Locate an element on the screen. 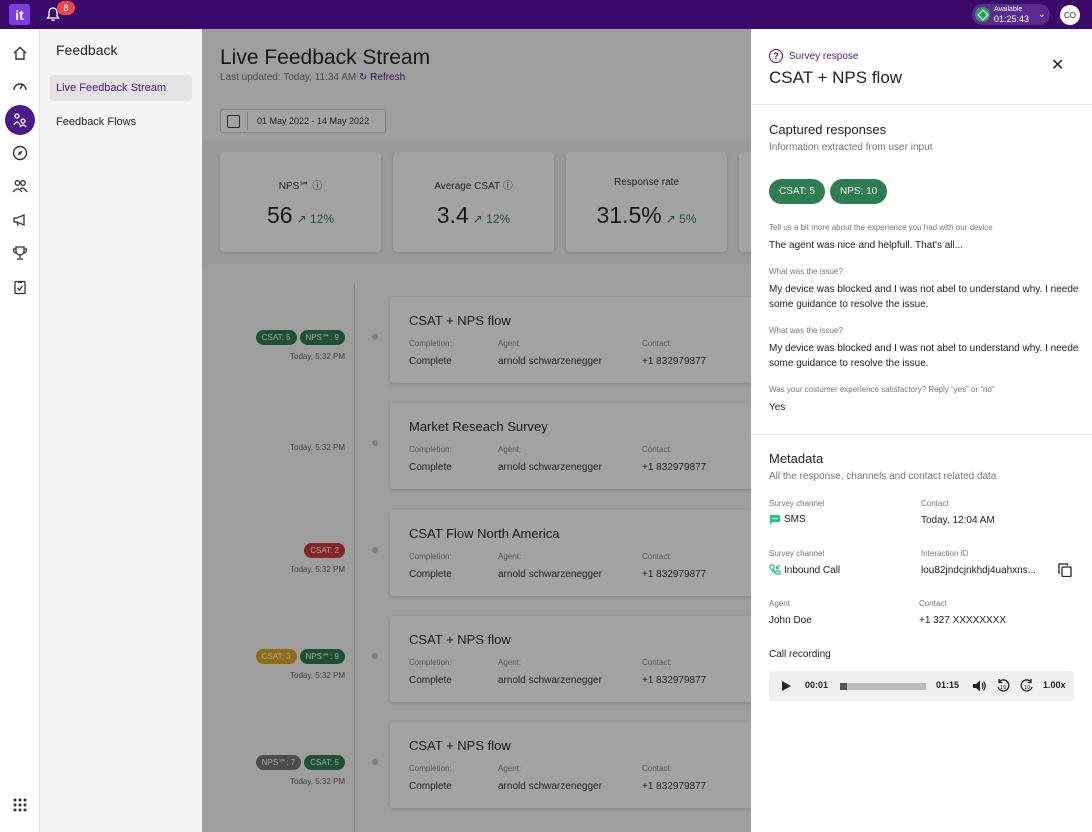 The height and width of the screenshot is (832, 1092). panel-title: CSAT + NPS flow is located at coordinates (836, 77).